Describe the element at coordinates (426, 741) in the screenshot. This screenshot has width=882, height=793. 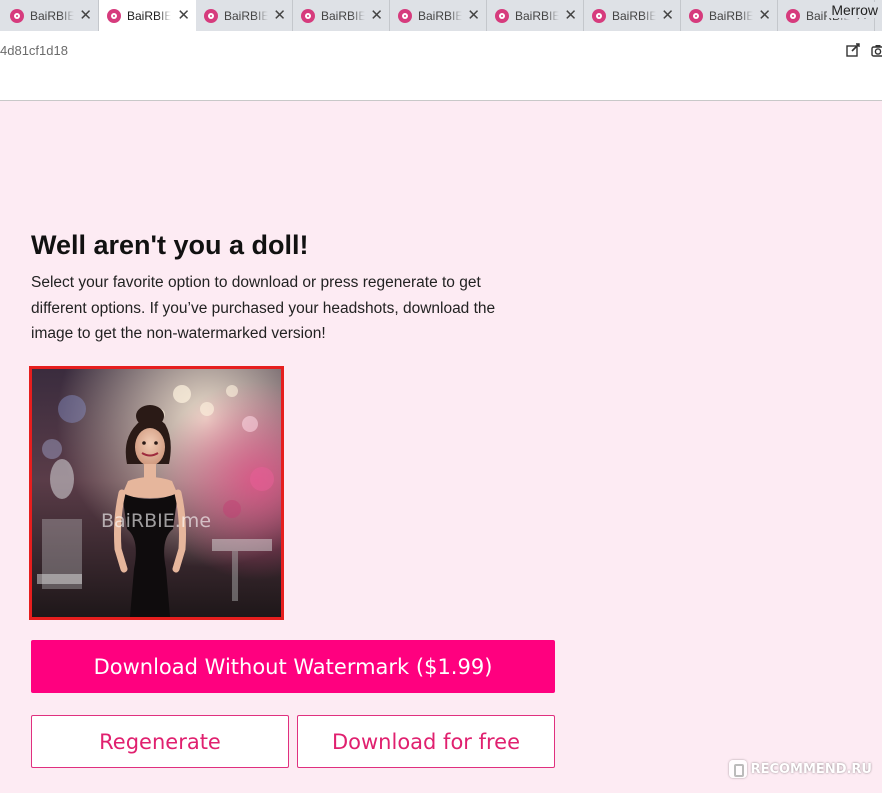
I see `download-free-button: Download for free` at that location.